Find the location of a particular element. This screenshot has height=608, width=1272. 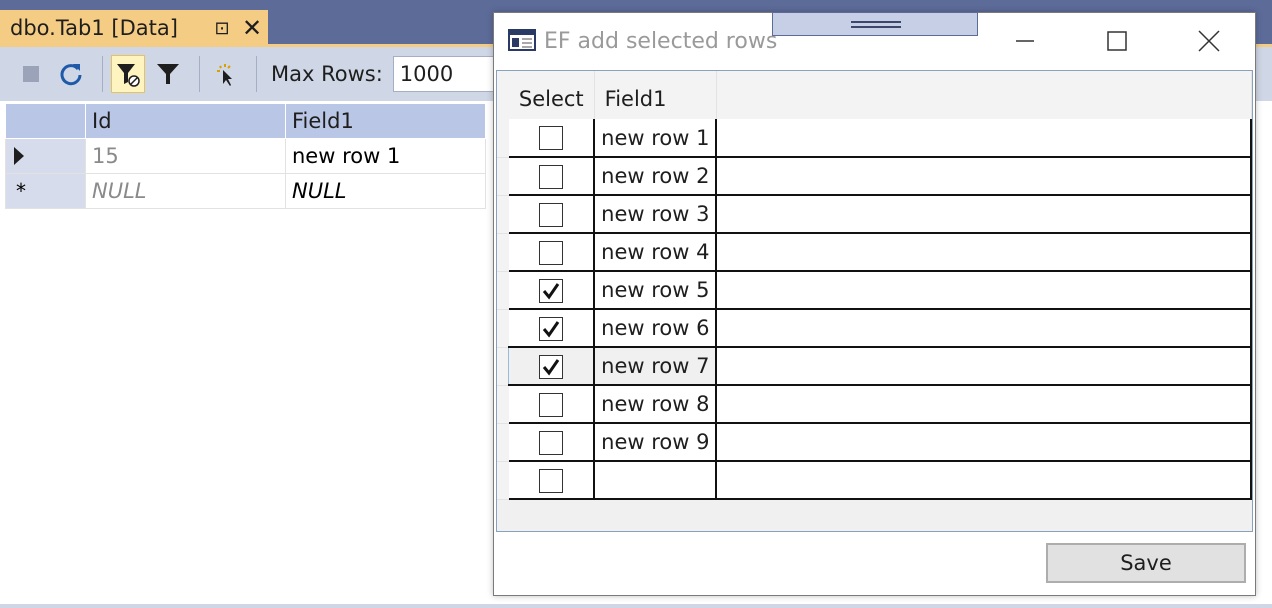

maximize-button is located at coordinates (1117, 41).